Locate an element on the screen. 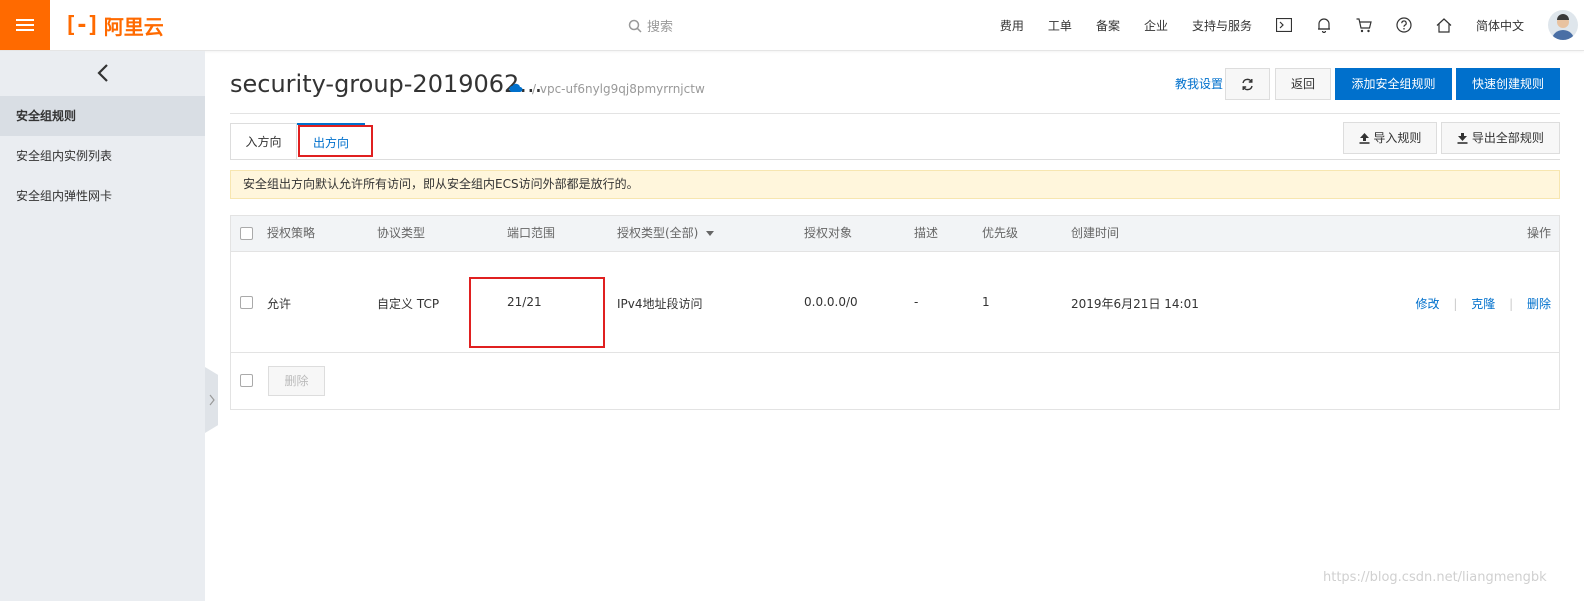 This screenshot has height=601, width=1584. avatar is located at coordinates (1563, 25).